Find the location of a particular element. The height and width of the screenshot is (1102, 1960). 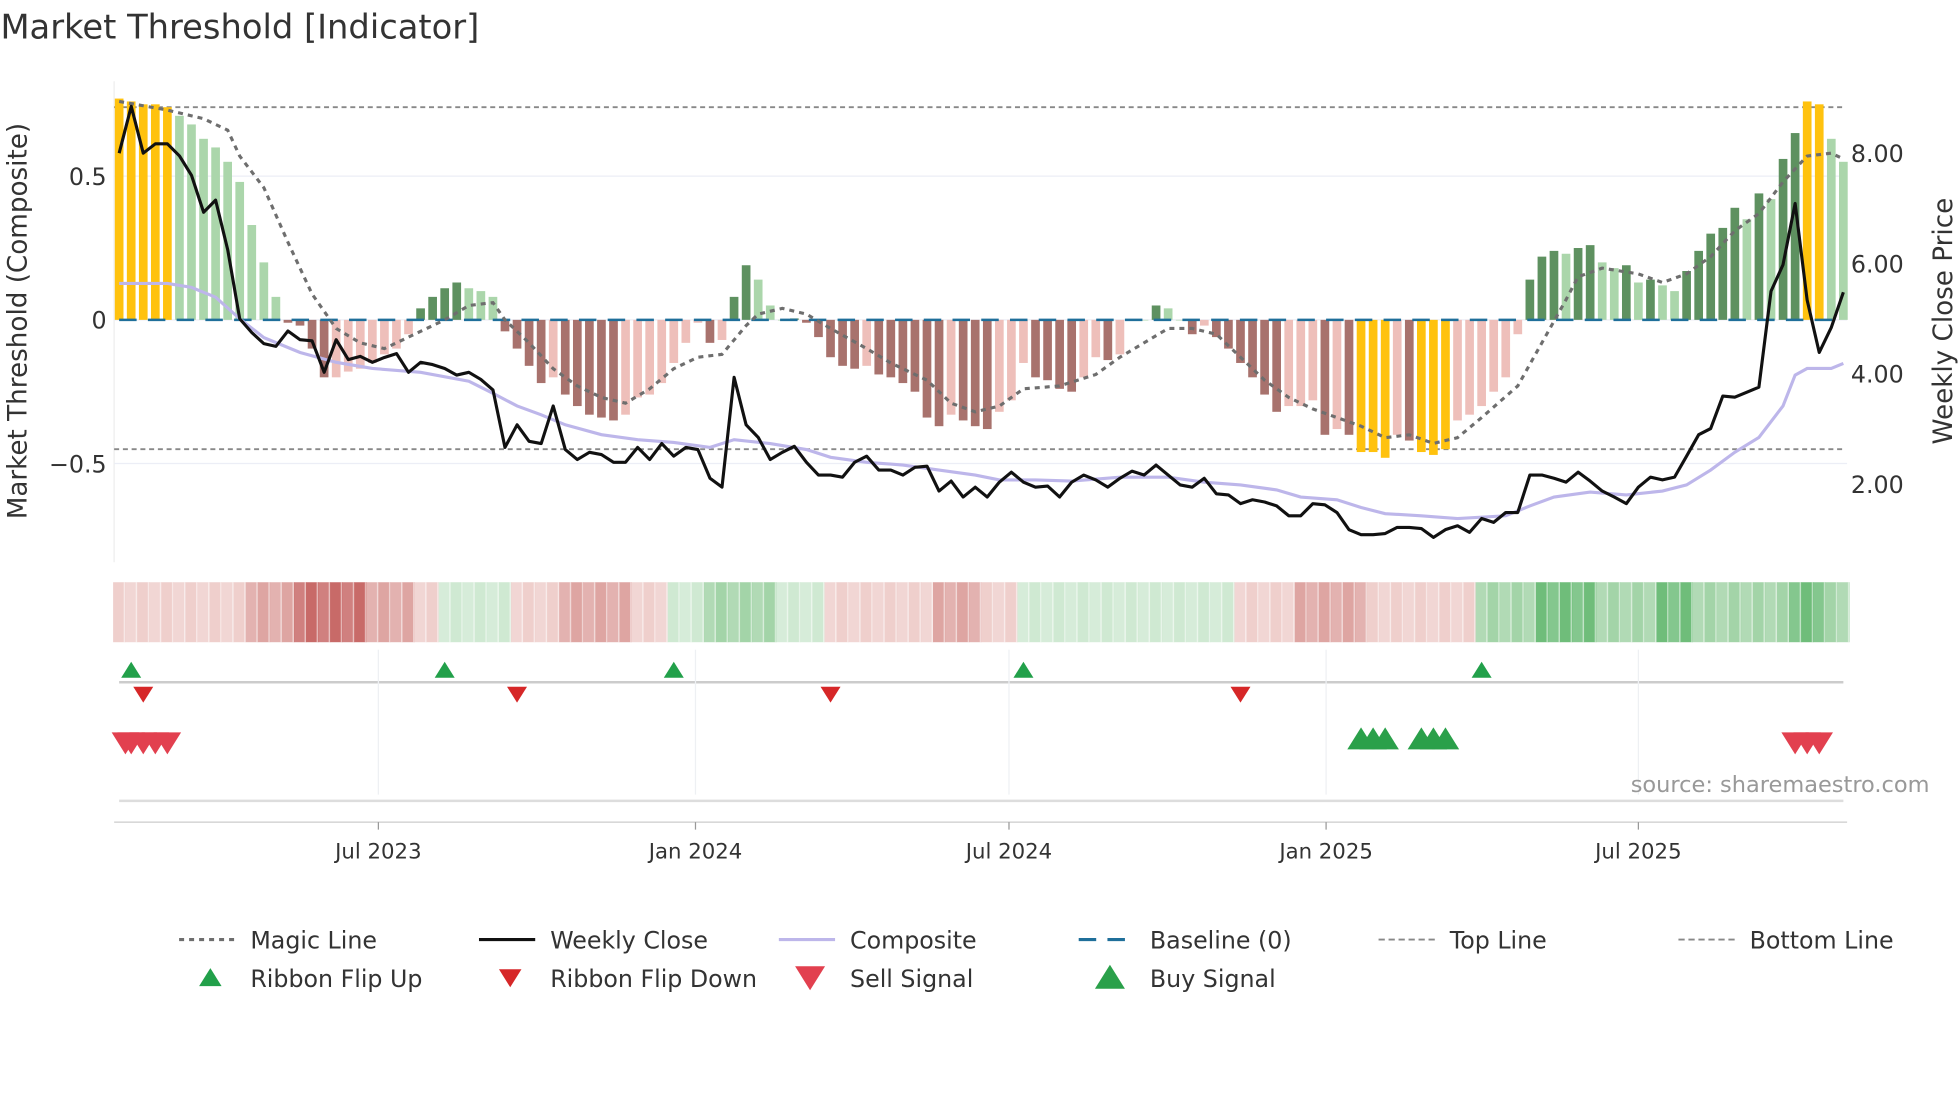

right-axis-label: Weekly Close Price is located at coordinates (1944, 321).